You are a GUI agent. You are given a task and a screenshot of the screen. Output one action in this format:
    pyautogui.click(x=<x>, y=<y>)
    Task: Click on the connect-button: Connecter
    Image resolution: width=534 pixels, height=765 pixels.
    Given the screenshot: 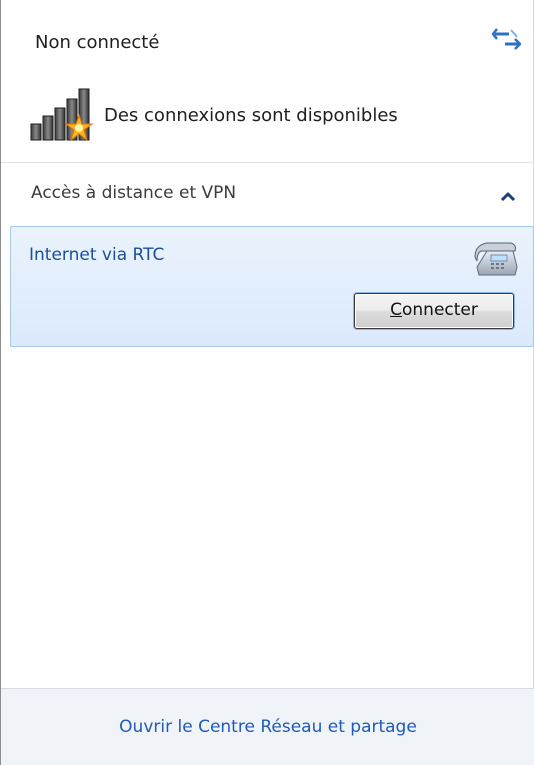 What is the action you would take?
    pyautogui.click(x=434, y=311)
    